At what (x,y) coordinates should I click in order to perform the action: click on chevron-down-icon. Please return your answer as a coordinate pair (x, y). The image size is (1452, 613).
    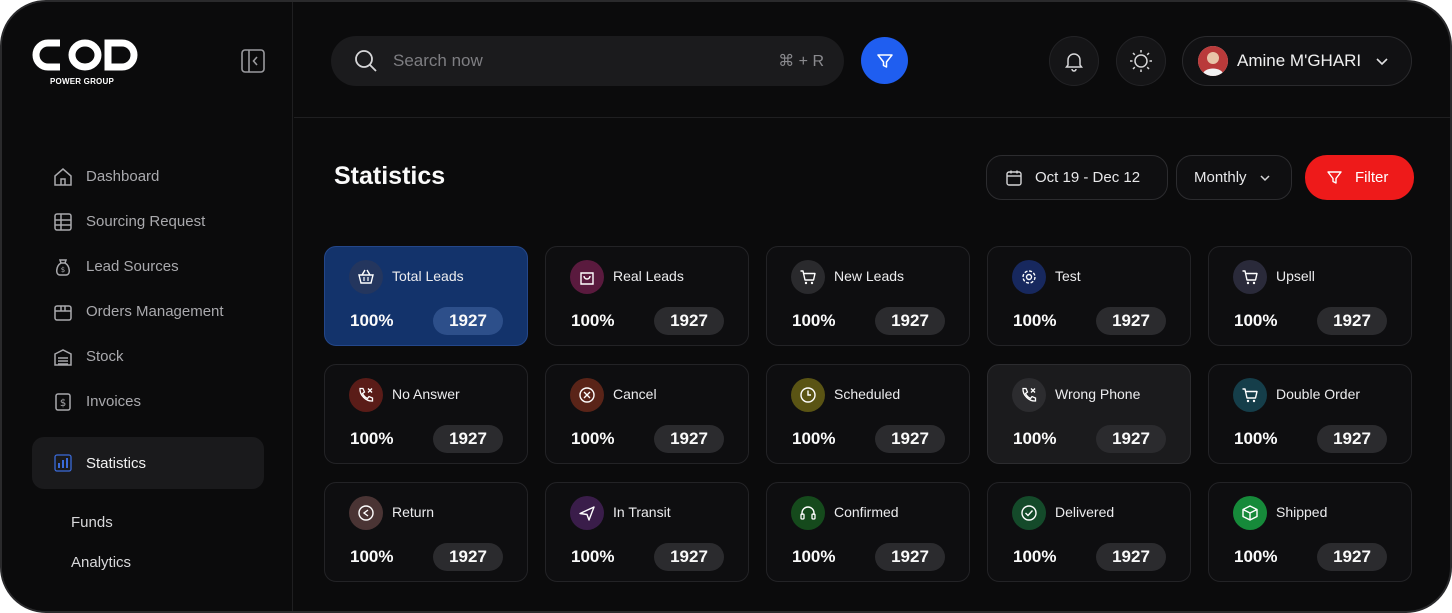
    Looking at the image, I should click on (1382, 62).